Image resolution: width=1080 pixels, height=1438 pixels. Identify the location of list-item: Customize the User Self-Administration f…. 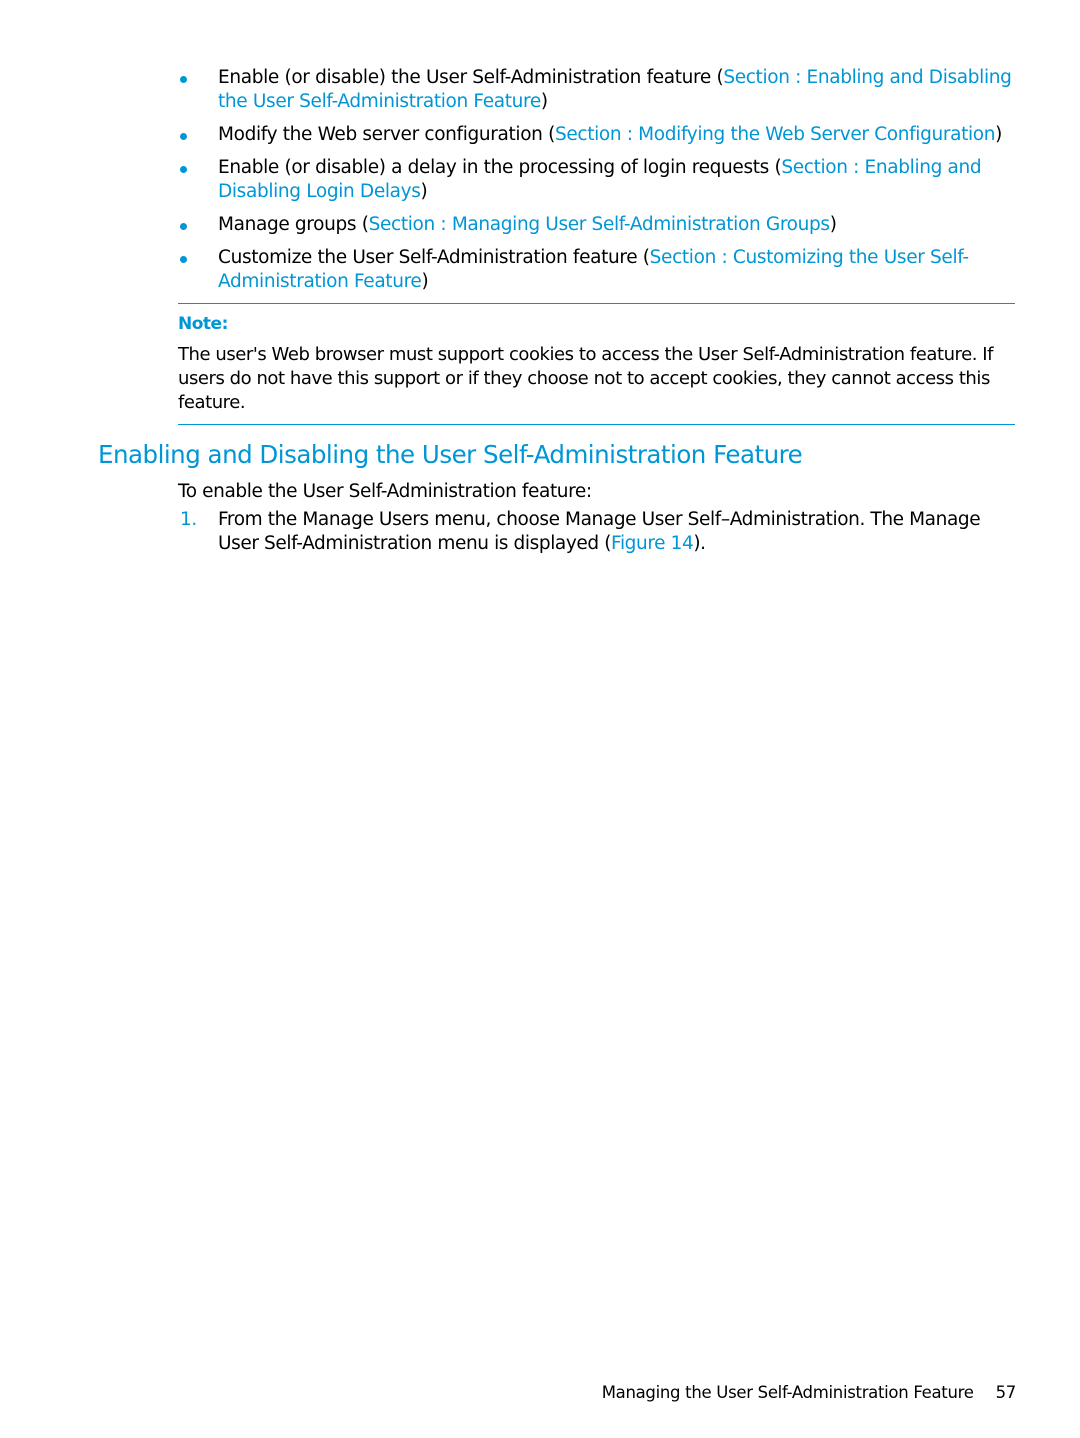
(598, 270).